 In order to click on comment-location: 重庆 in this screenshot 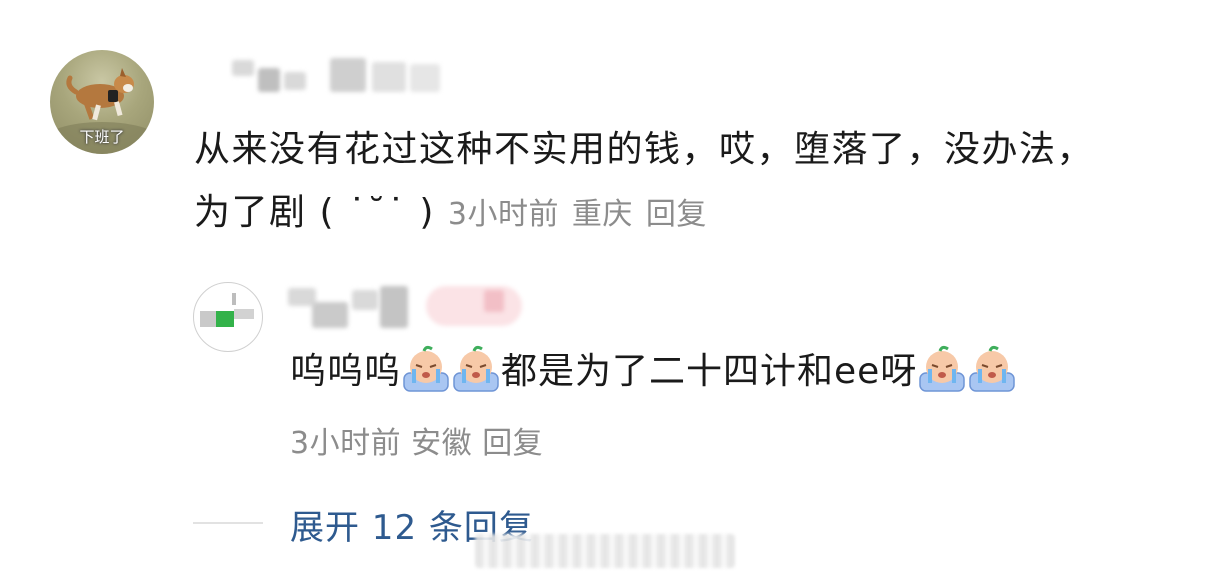, I will do `click(602, 214)`.